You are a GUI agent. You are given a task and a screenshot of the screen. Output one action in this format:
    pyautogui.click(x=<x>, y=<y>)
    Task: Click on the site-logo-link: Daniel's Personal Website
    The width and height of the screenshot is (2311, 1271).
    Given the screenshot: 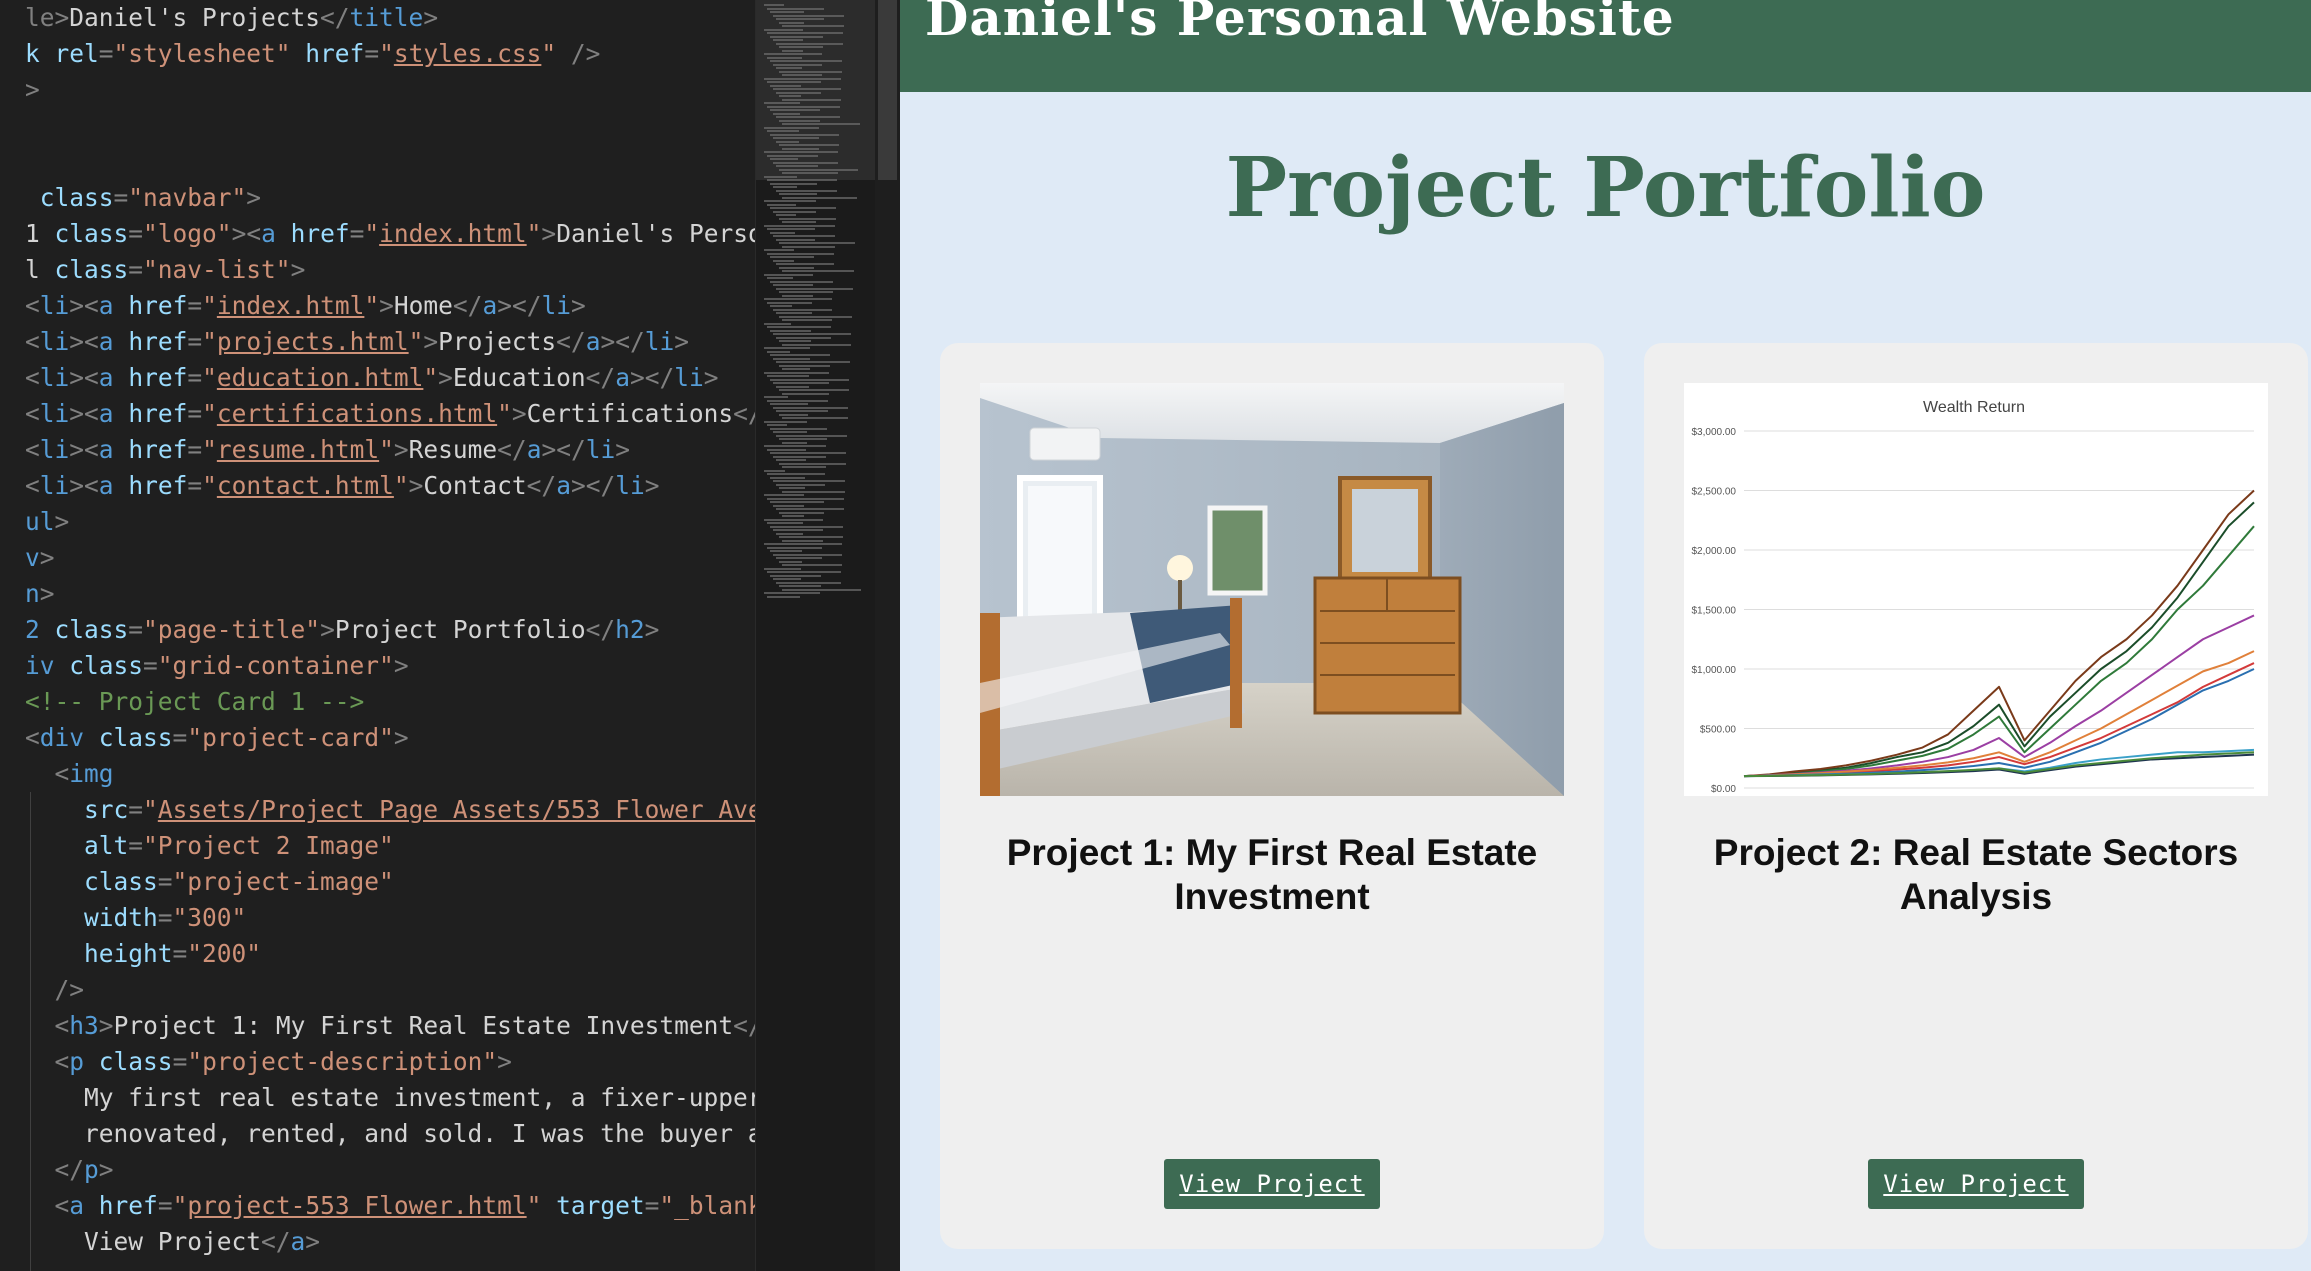 What is the action you would take?
    pyautogui.click(x=1300, y=23)
    